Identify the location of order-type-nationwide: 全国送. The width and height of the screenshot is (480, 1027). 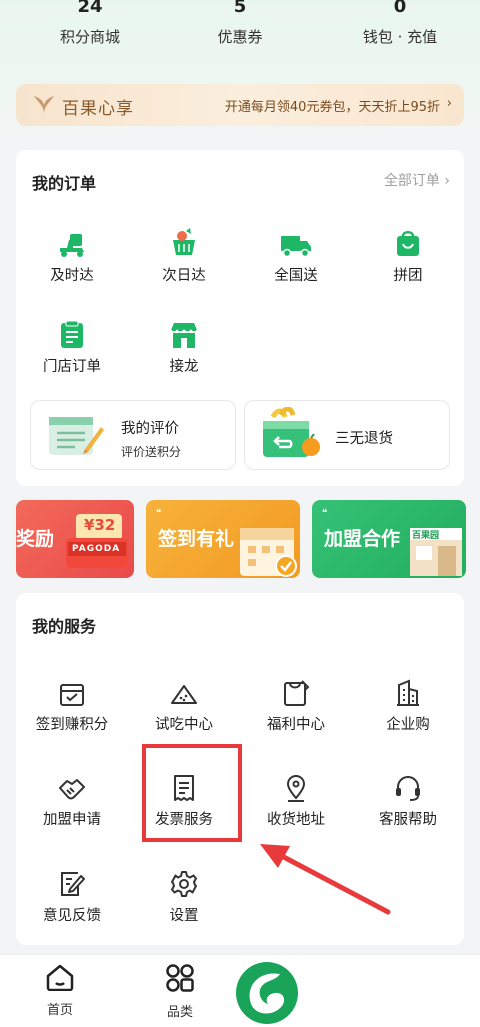
(296, 254).